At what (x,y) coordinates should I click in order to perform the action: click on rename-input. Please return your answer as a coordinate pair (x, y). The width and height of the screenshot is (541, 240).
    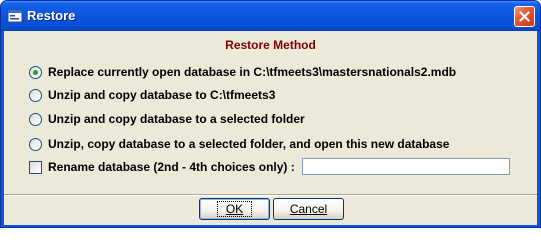
    Looking at the image, I should click on (406, 166).